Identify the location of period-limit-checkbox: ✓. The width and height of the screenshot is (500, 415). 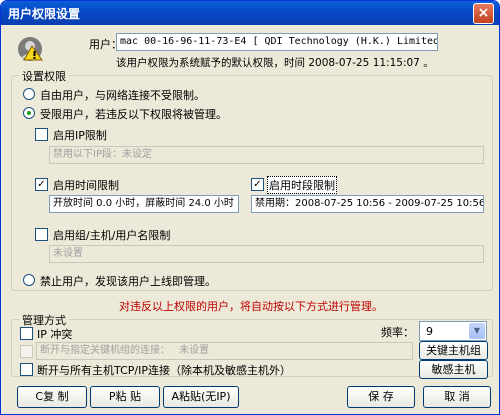
(257, 184).